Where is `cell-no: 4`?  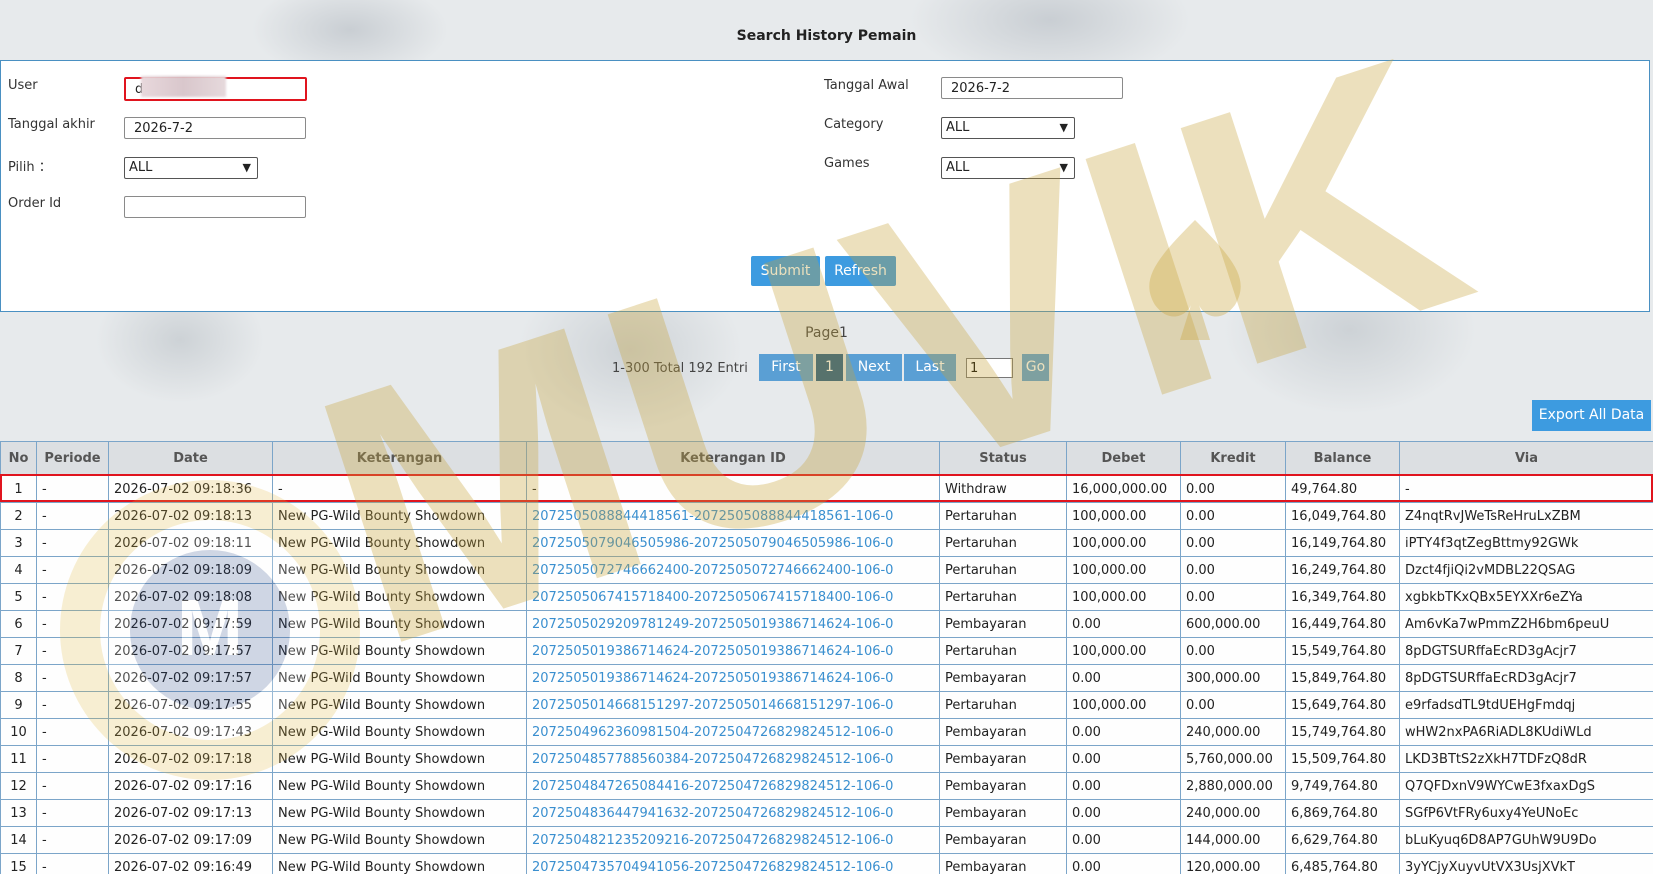
cell-no: 4 is located at coordinates (18, 570).